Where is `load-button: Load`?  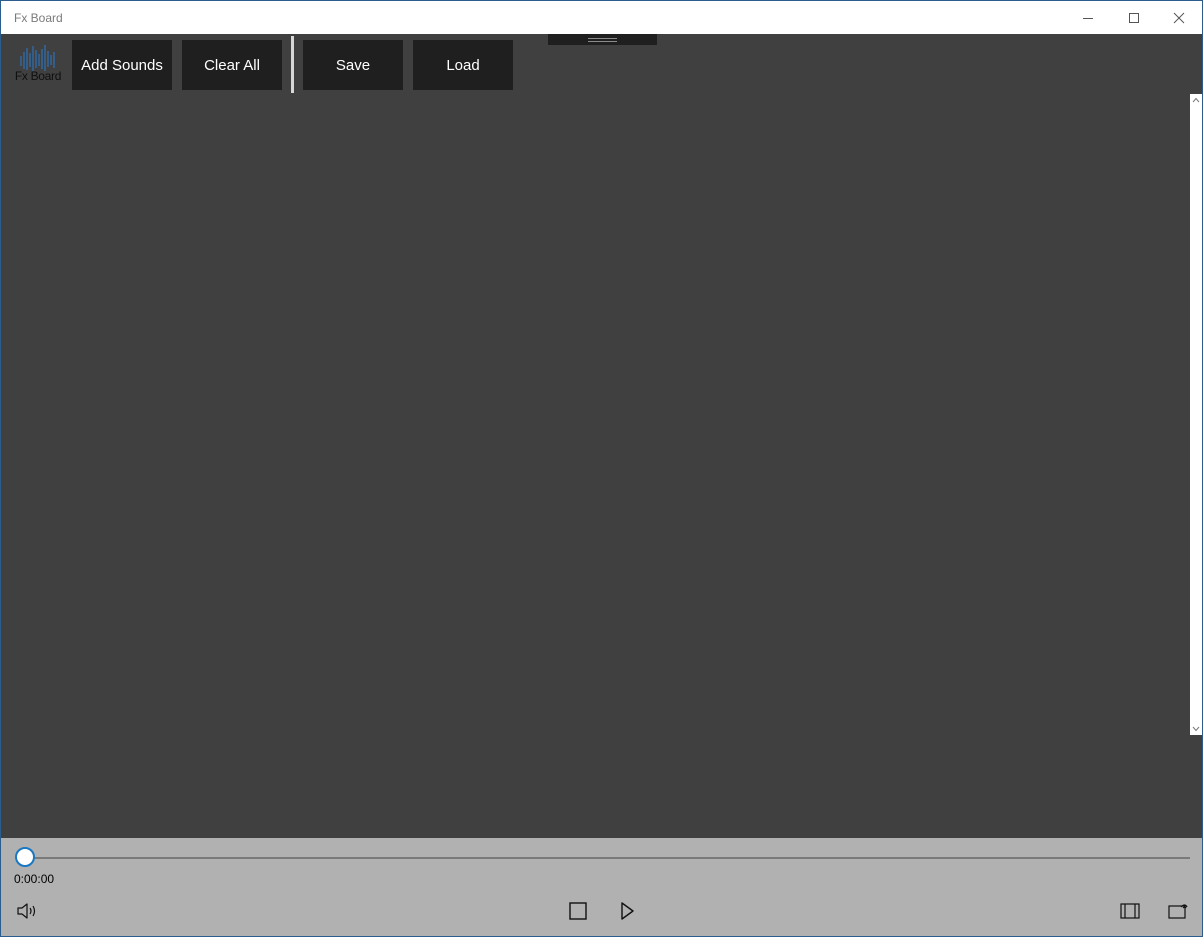
load-button: Load is located at coordinates (463, 65).